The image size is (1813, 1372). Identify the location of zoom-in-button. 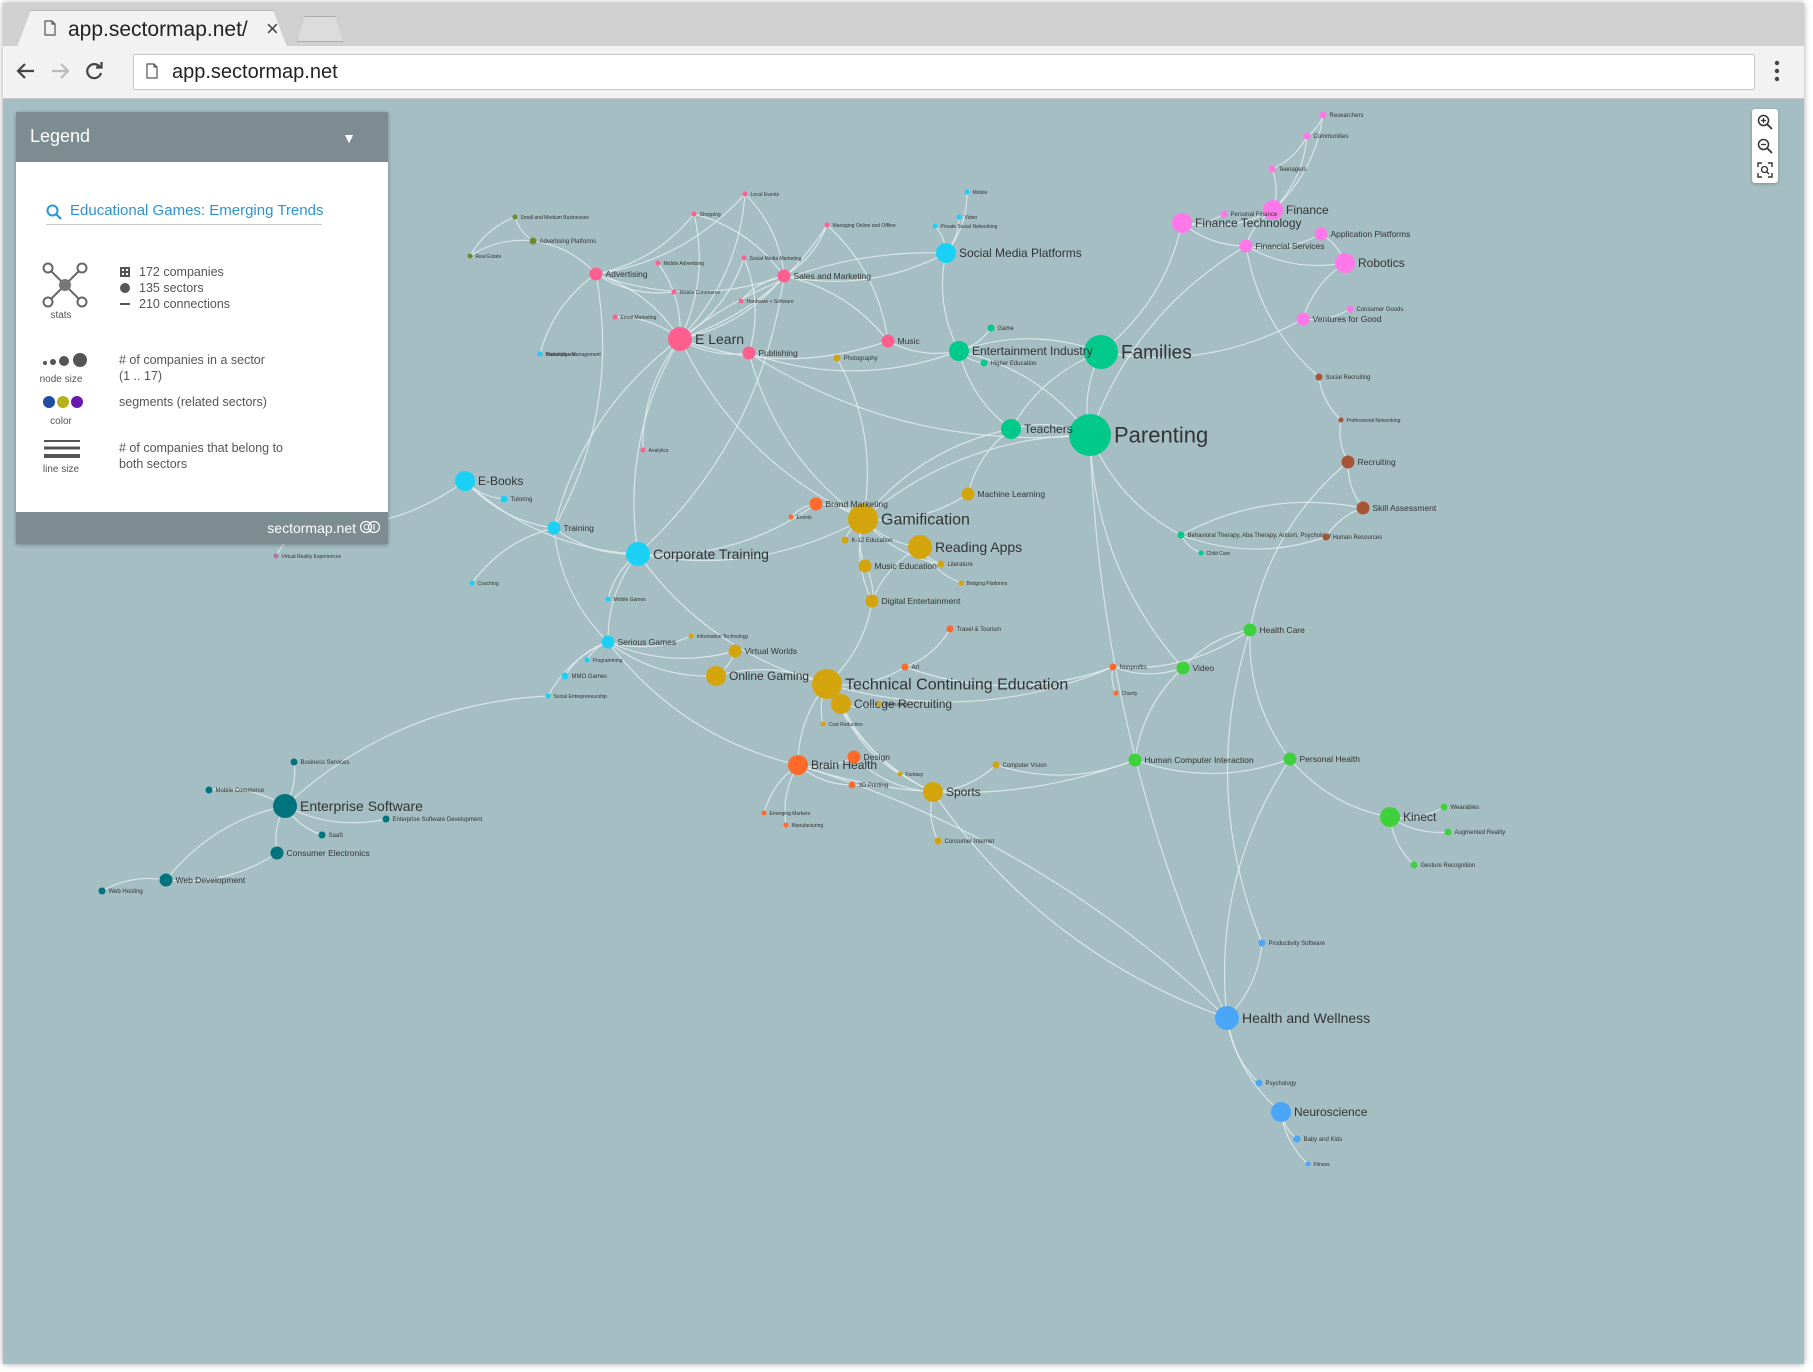
(1765, 122).